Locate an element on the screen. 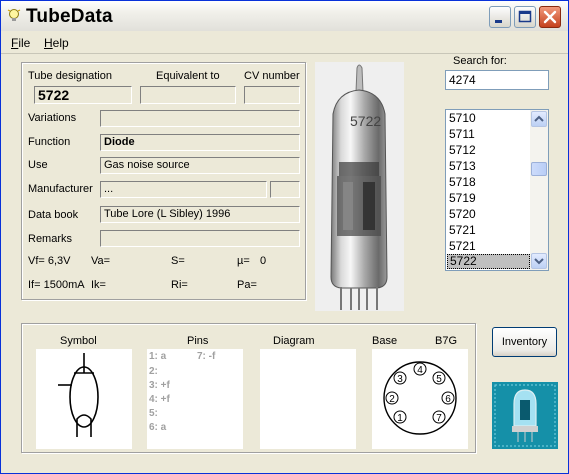  symbol-pane is located at coordinates (84, 399).